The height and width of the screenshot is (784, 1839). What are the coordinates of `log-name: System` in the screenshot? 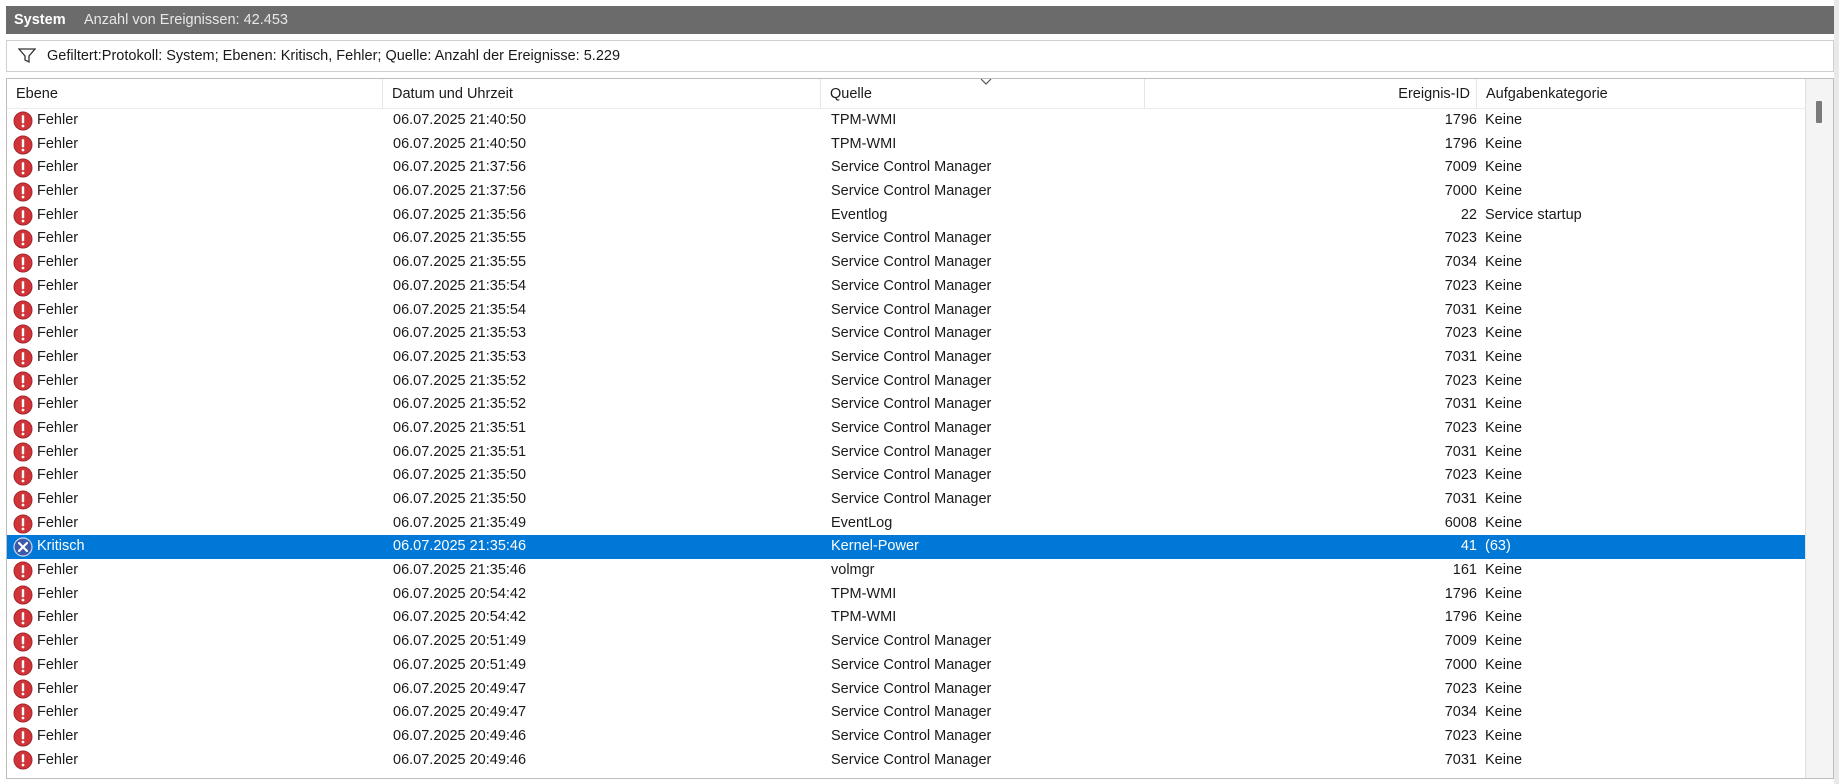 It's located at (40, 20).